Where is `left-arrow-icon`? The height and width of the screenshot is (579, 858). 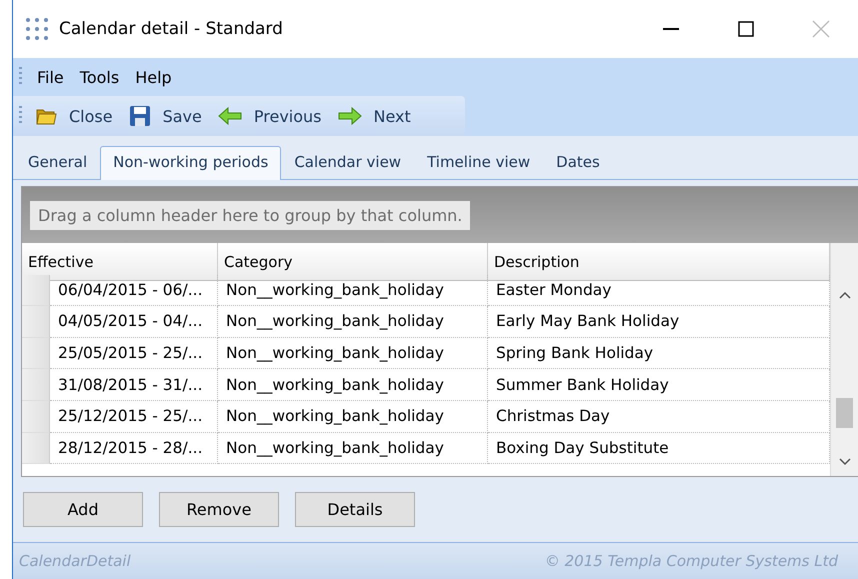
left-arrow-icon is located at coordinates (230, 116).